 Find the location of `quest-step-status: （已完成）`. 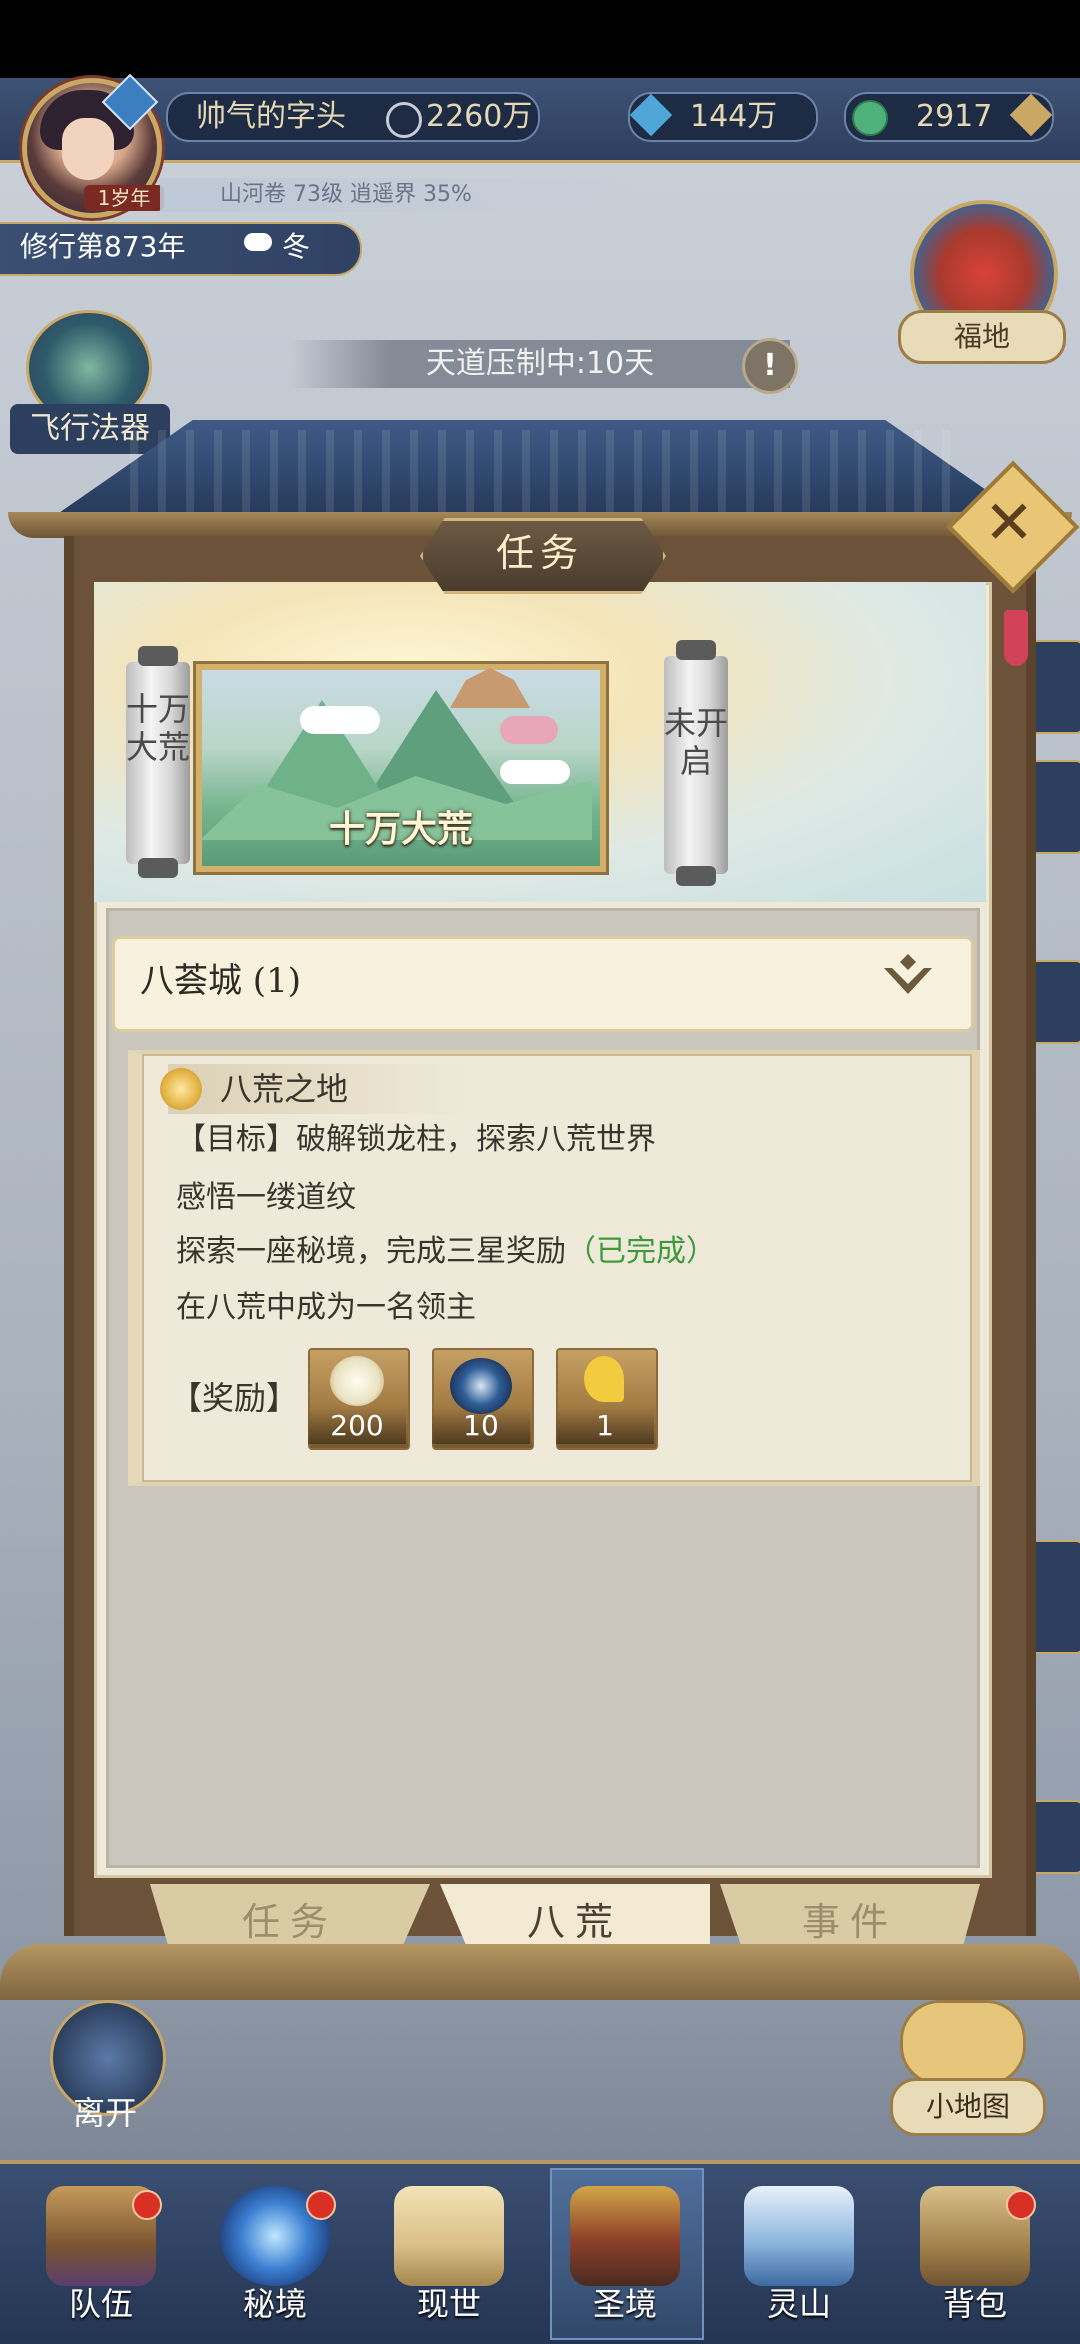

quest-step-status: （已完成） is located at coordinates (641, 1251).